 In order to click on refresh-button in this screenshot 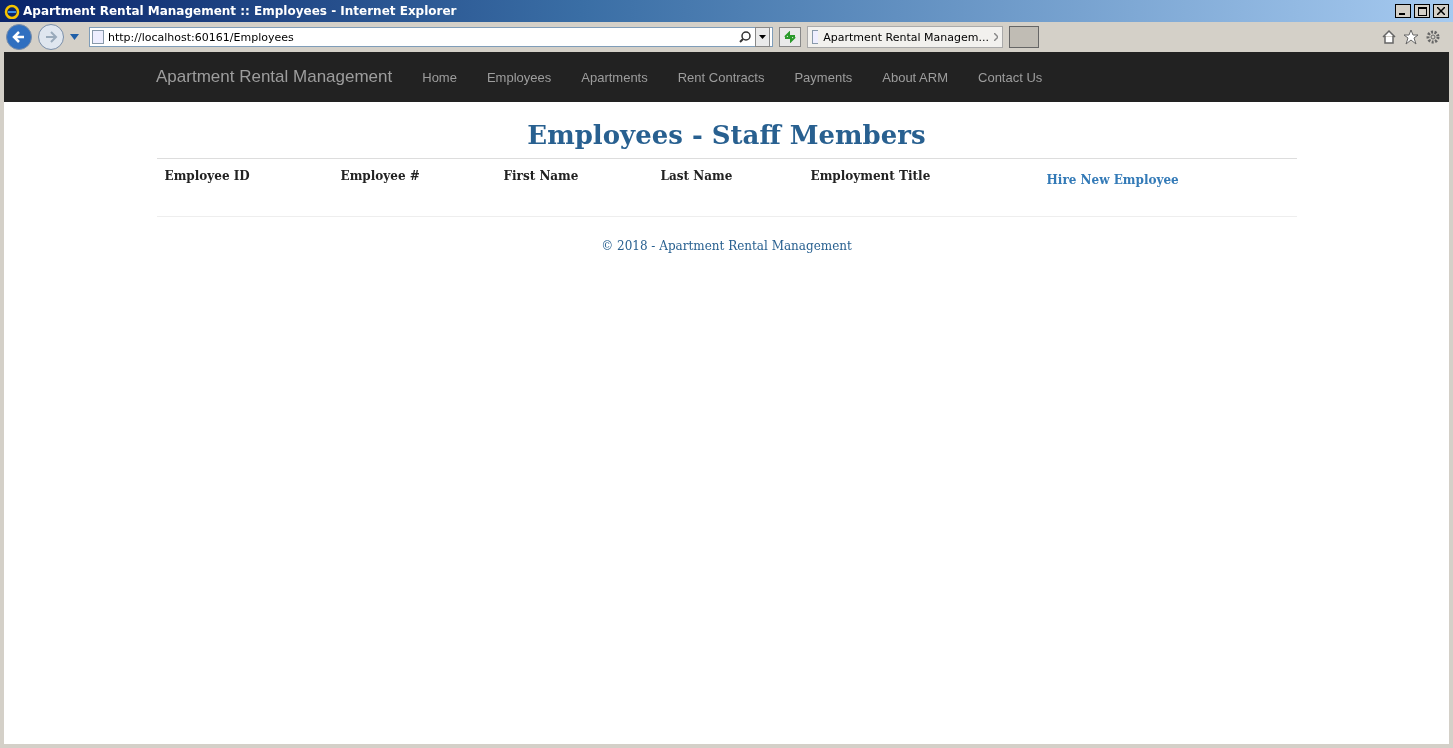, I will do `click(790, 37)`.